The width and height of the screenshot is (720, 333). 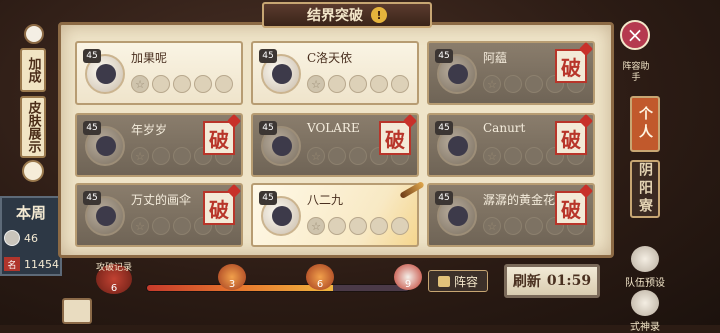 I want to click on rank-icon: 名, so click(x=12, y=264).